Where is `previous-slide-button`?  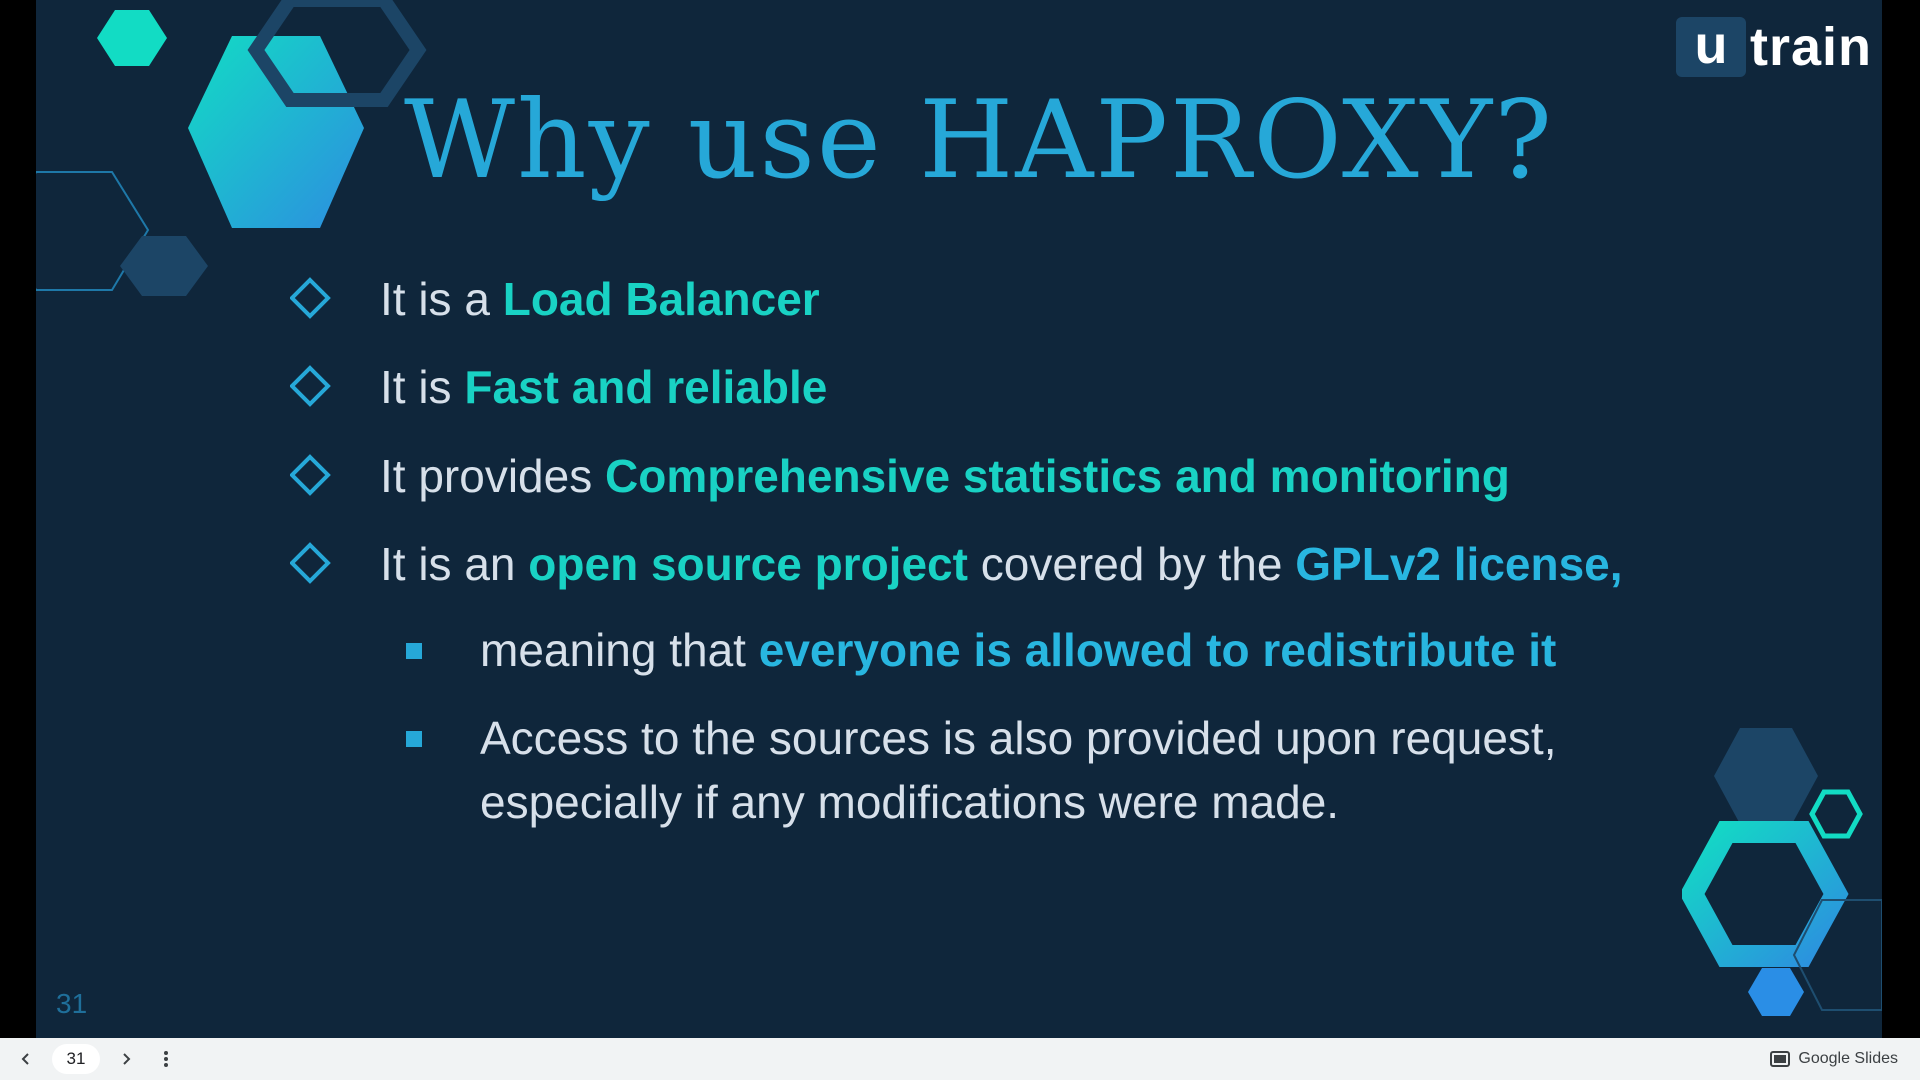 previous-slide-button is located at coordinates (26, 1059).